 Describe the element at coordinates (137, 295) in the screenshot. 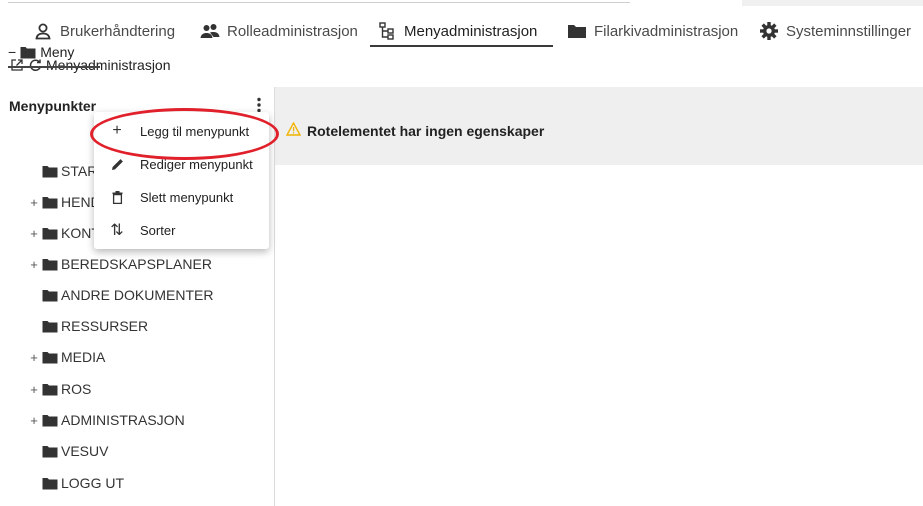

I see `tree-item-label: ANDRE DOKUMENTER` at that location.